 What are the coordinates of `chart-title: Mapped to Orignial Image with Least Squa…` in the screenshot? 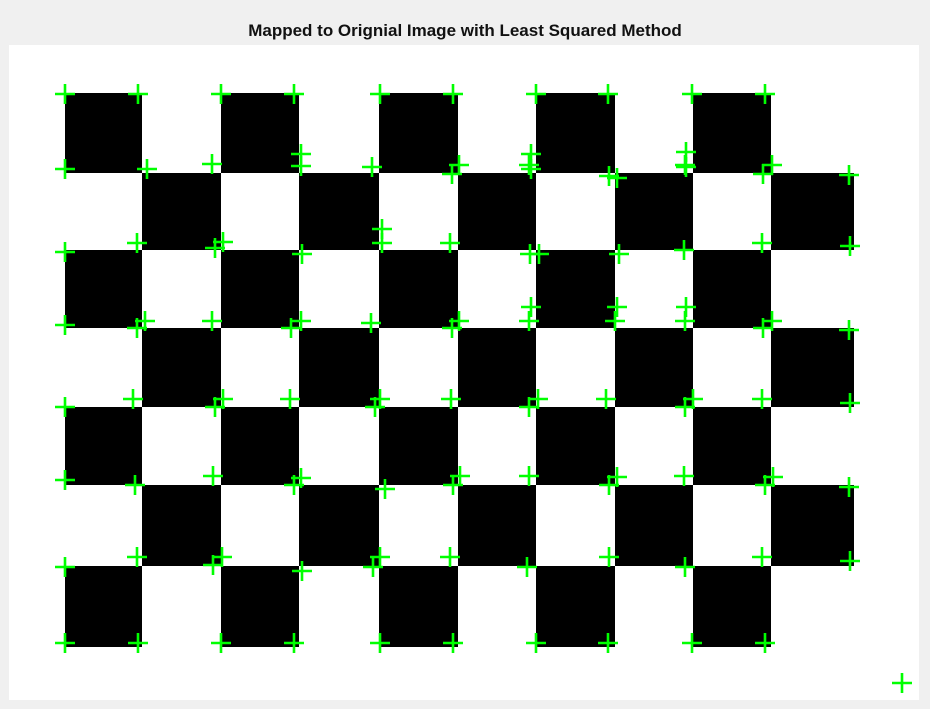 It's located at (465, 30).